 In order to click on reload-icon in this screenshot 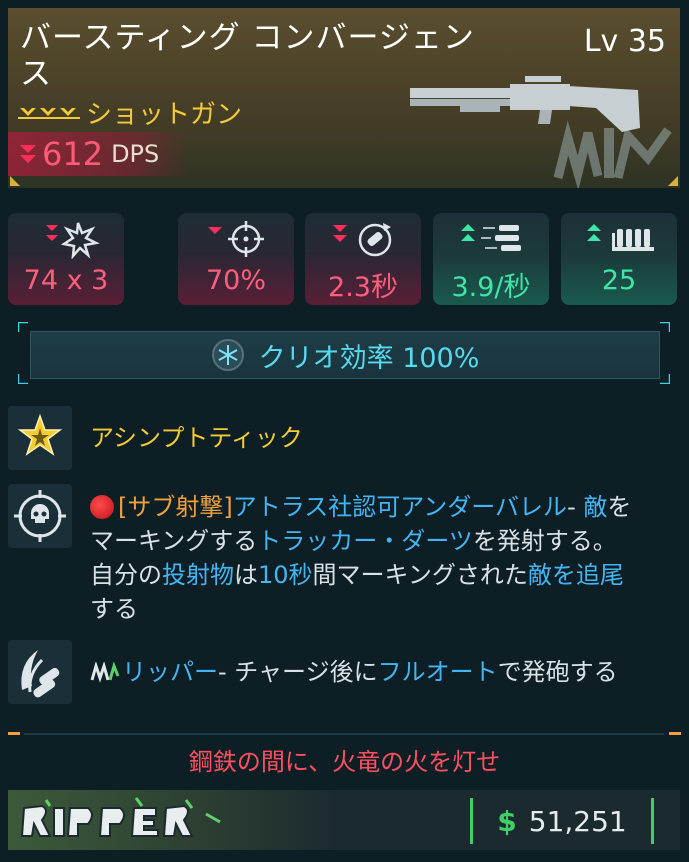, I will do `click(362, 240)`.